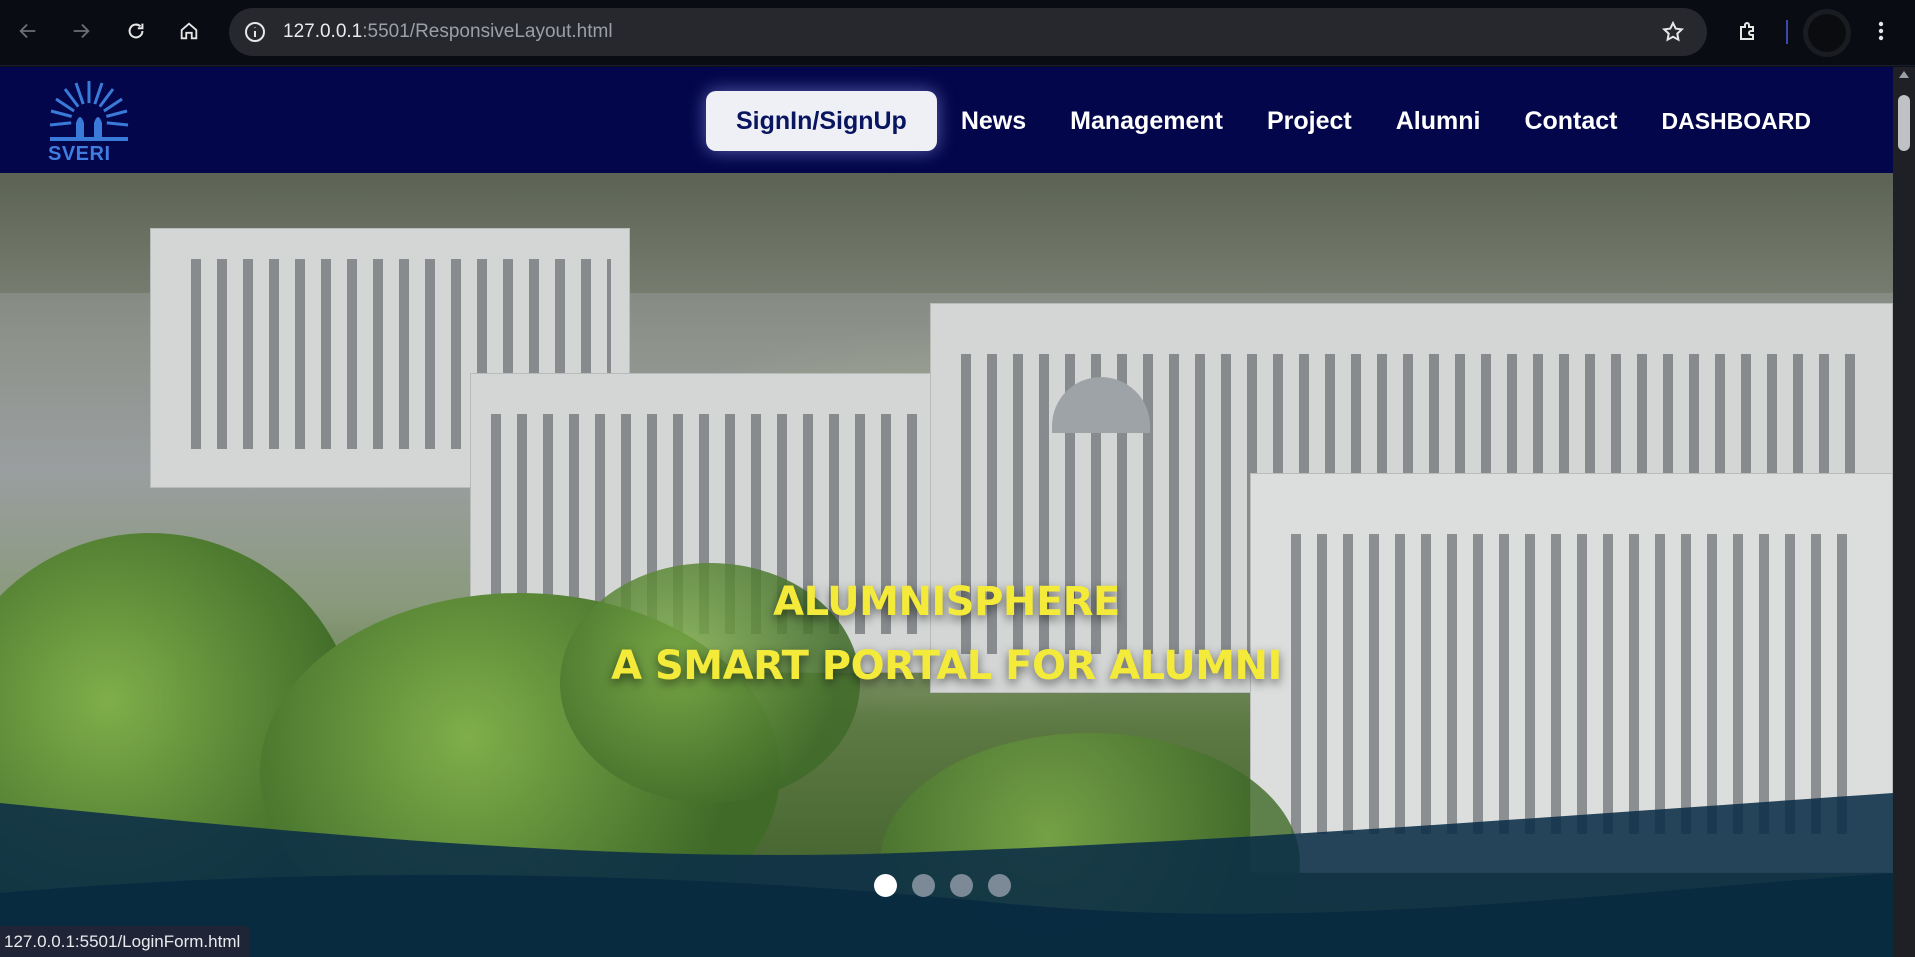 This screenshot has height=957, width=1915. I want to click on nav-management: Management, so click(1146, 121).